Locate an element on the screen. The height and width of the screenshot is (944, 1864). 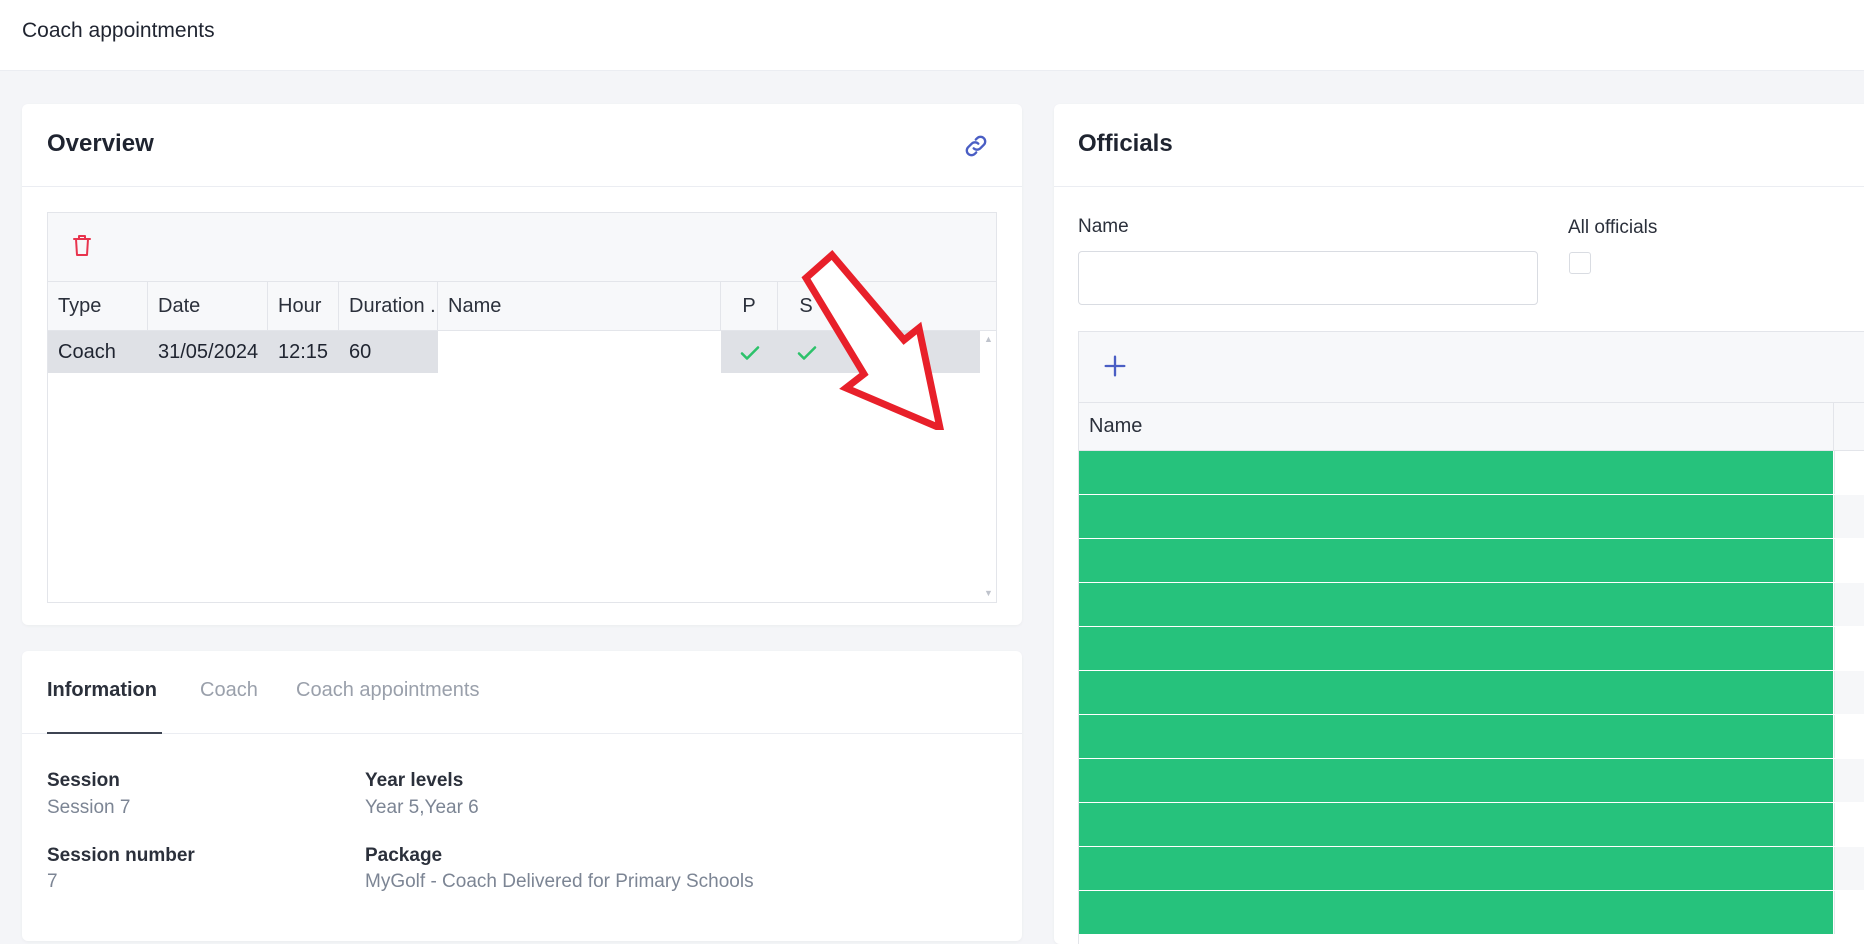
name-filter-input is located at coordinates (1308, 278).